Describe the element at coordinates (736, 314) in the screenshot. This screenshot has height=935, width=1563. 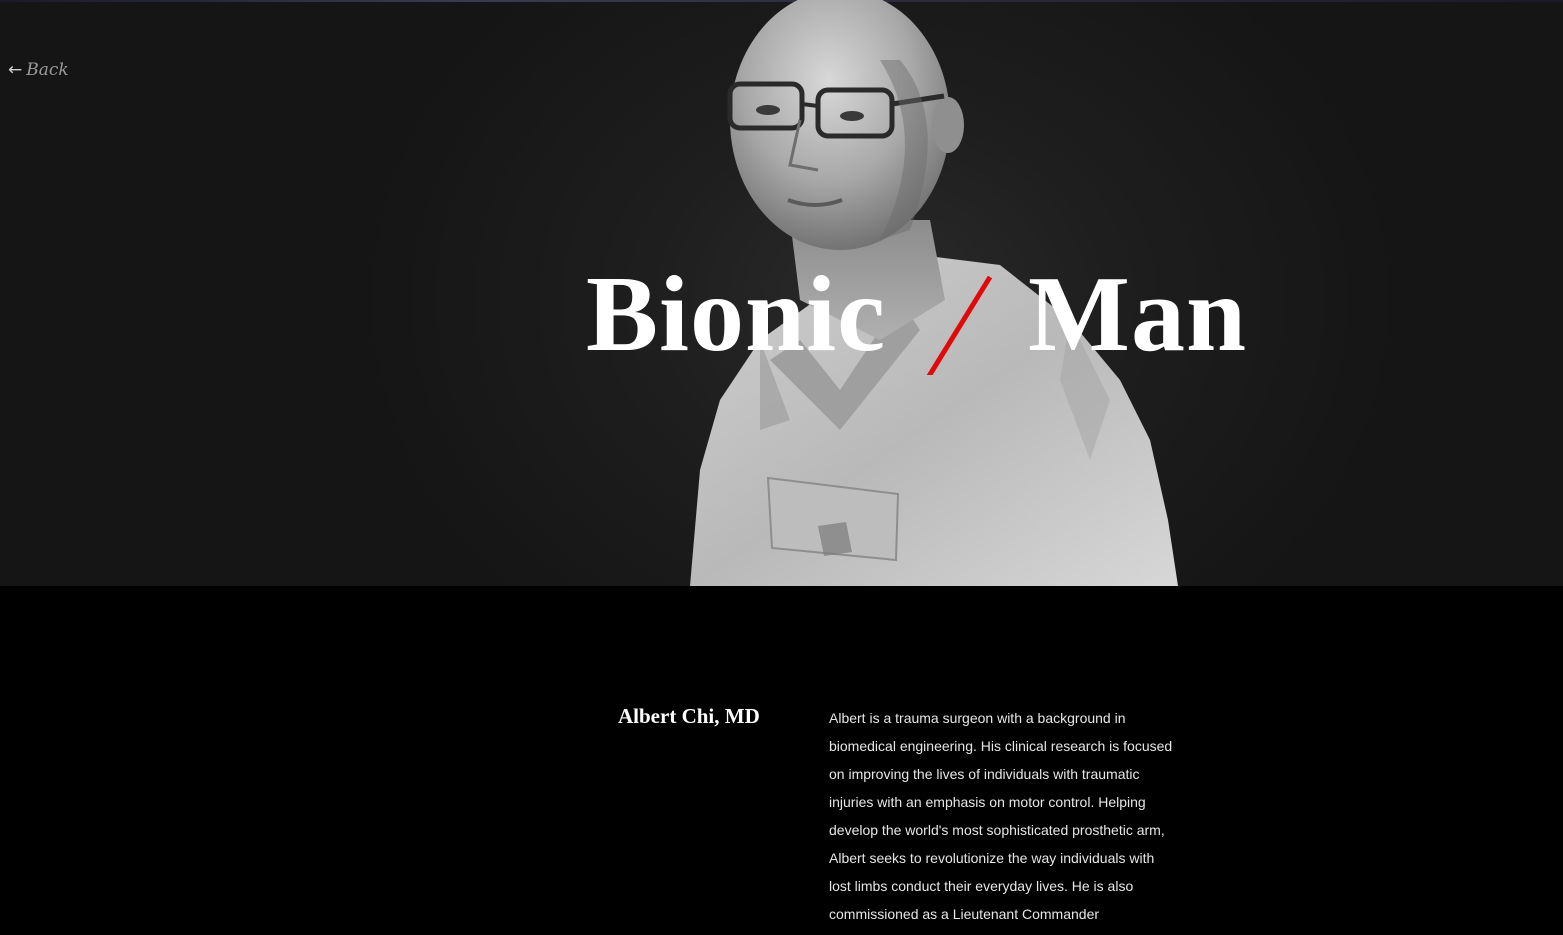
I see `hero-title-word-1: Bionic` at that location.